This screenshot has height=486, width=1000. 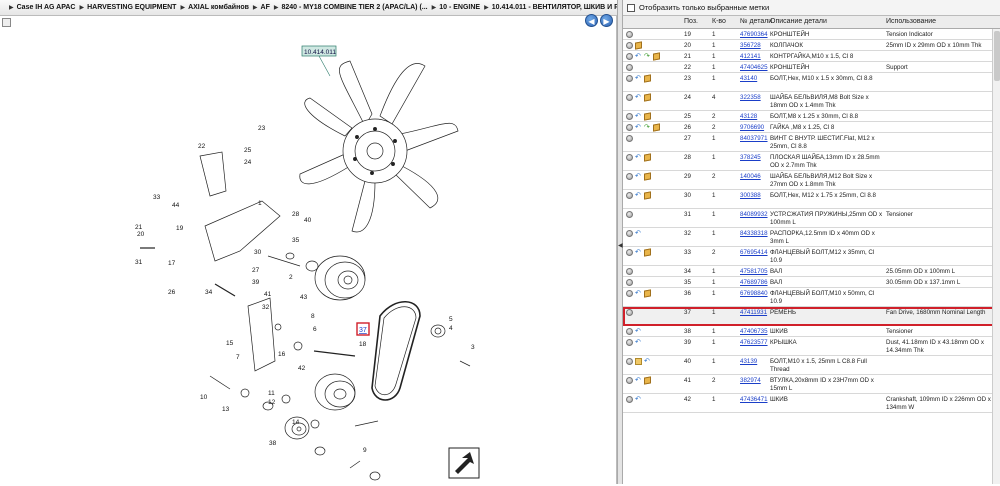 I want to click on breadcrumb-item: AF, so click(x=265, y=7).